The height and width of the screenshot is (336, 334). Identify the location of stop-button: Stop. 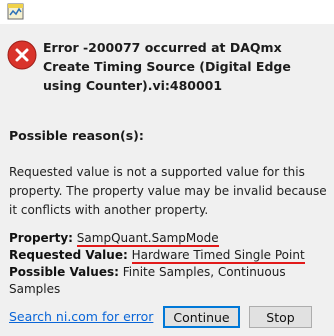
(280, 317).